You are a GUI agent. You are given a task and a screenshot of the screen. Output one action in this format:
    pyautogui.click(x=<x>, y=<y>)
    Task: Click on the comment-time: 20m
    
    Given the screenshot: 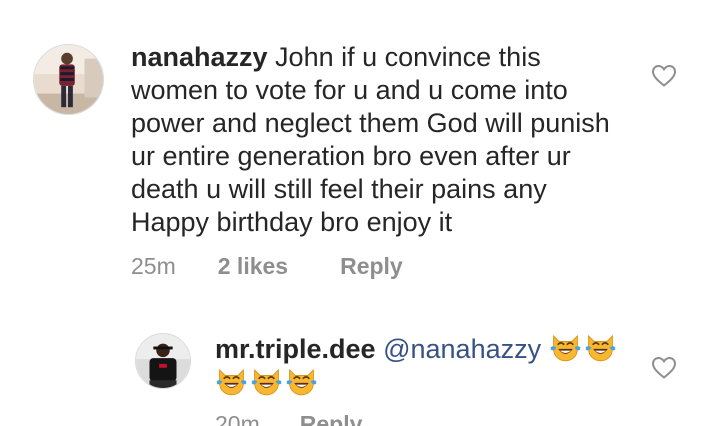 What is the action you would take?
    pyautogui.click(x=237, y=418)
    